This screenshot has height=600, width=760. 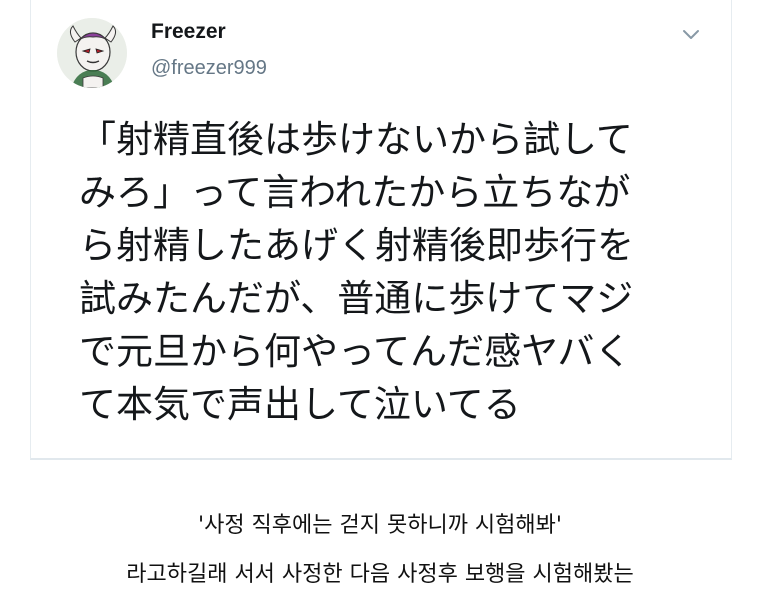 I want to click on author-handle: @freezer999, so click(x=209, y=68).